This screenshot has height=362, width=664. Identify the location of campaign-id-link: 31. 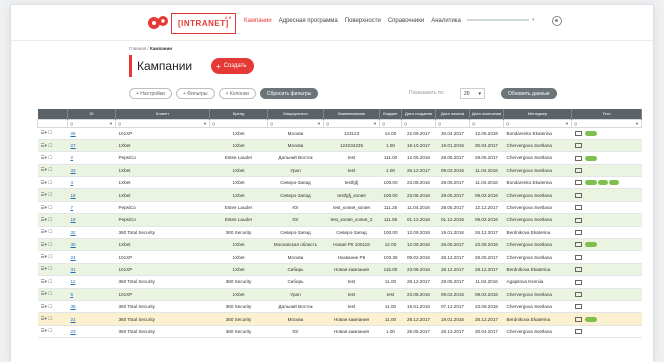
(91, 270).